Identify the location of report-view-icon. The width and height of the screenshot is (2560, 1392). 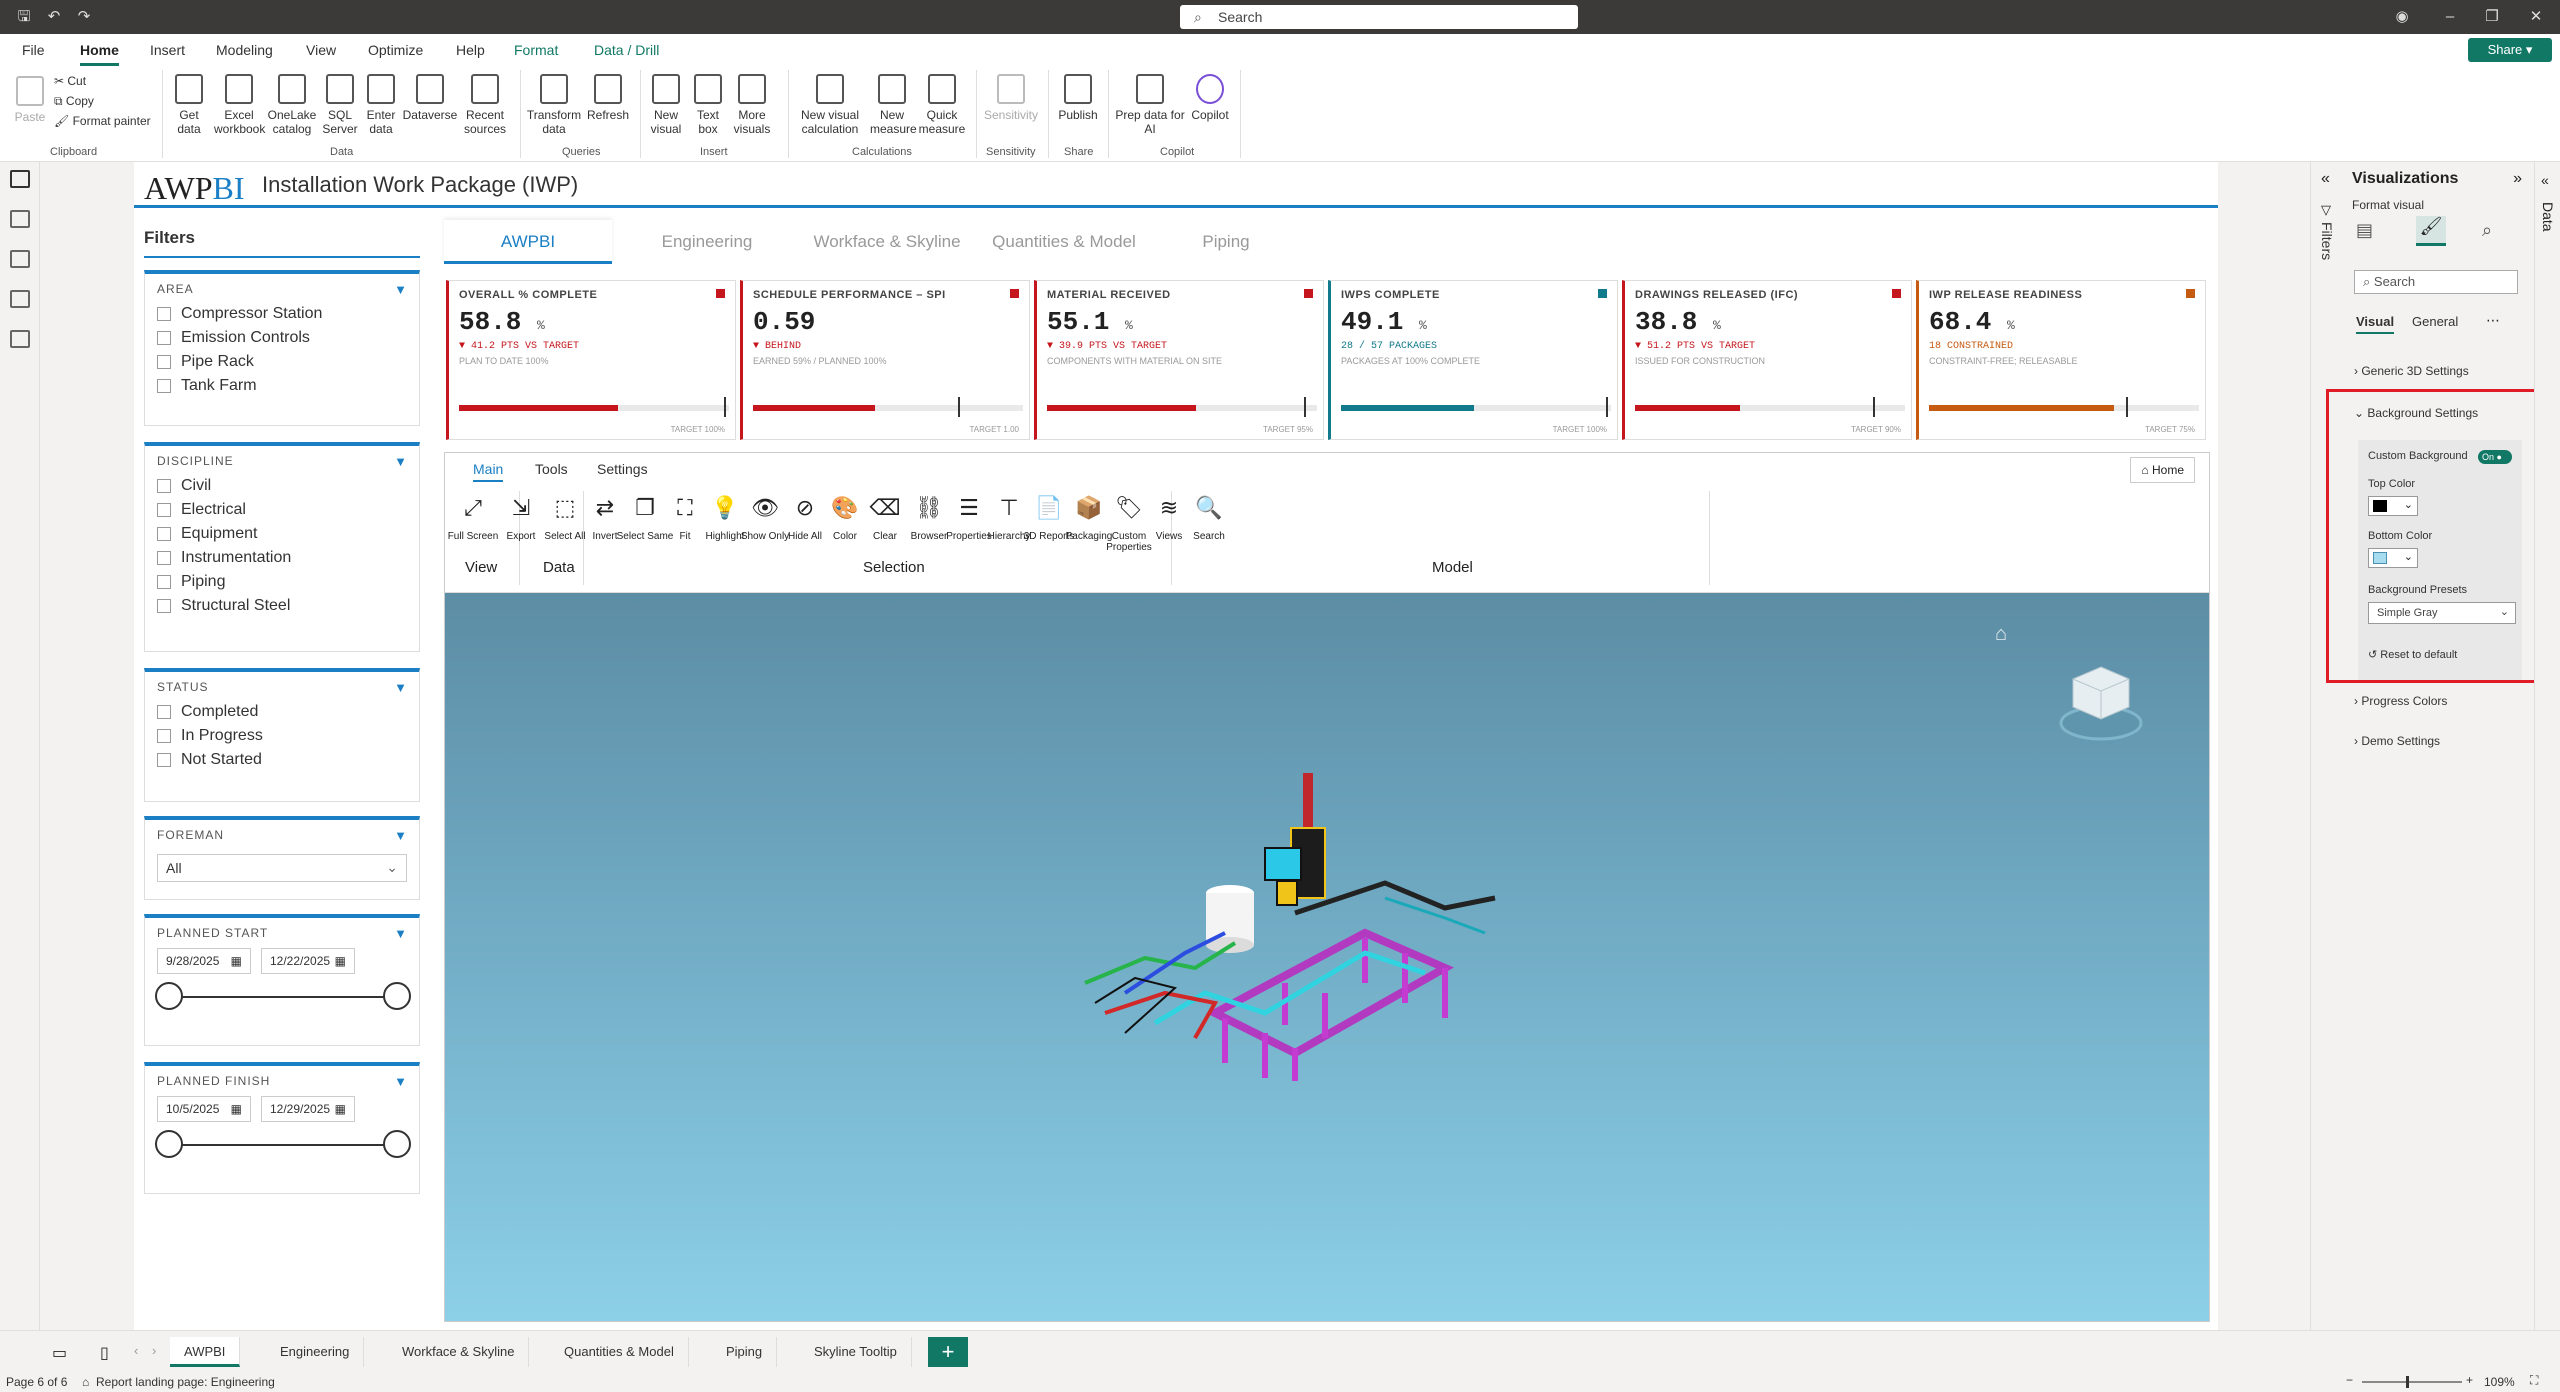
(20, 179).